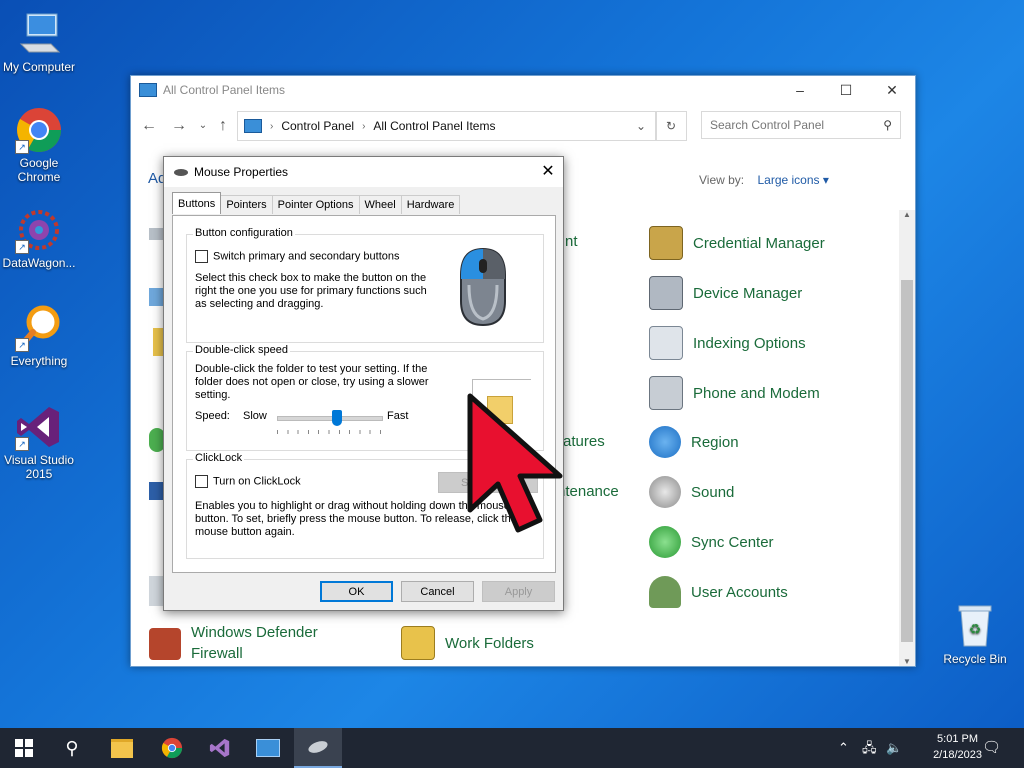 Image resolution: width=1024 pixels, height=768 pixels. I want to click on vertical-scrollbar: ▲ ▼, so click(907, 438).